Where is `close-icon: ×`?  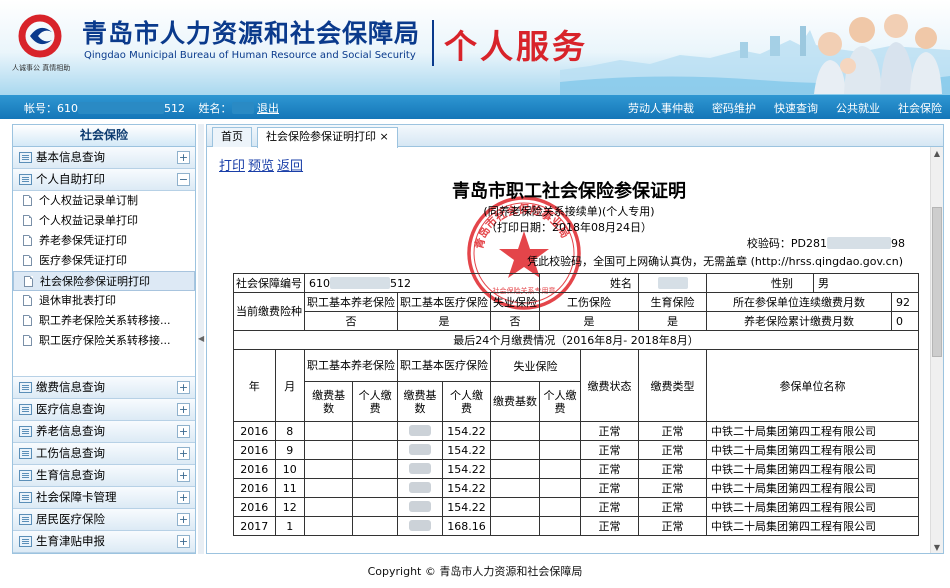
close-icon: × is located at coordinates (384, 136).